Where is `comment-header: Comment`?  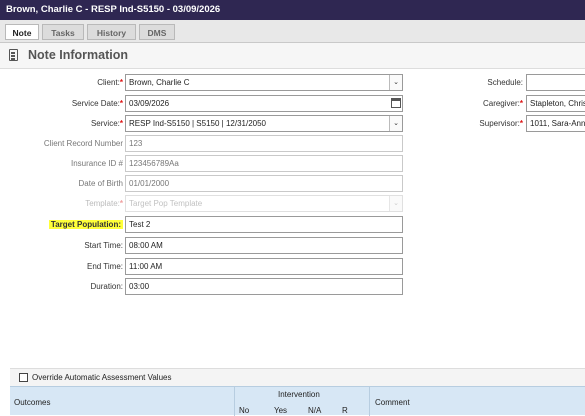
comment-header: Comment is located at coordinates (392, 402).